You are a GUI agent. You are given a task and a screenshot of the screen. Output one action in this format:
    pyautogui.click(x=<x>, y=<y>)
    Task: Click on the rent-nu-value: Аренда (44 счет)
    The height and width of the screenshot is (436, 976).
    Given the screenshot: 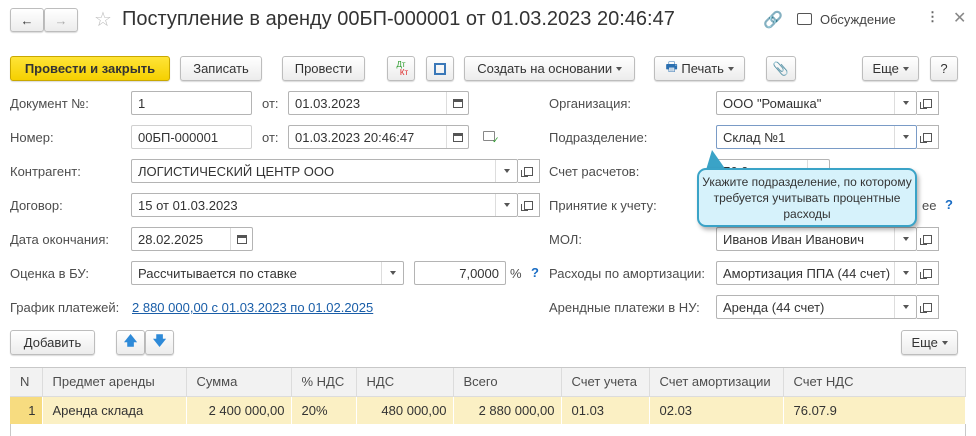 What is the action you would take?
    pyautogui.click(x=774, y=307)
    